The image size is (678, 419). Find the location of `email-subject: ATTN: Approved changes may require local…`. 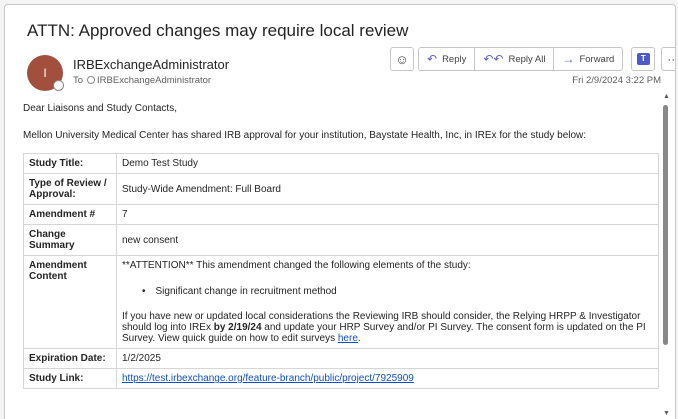

email-subject: ATTN: Approved changes may require local… is located at coordinates (218, 30).